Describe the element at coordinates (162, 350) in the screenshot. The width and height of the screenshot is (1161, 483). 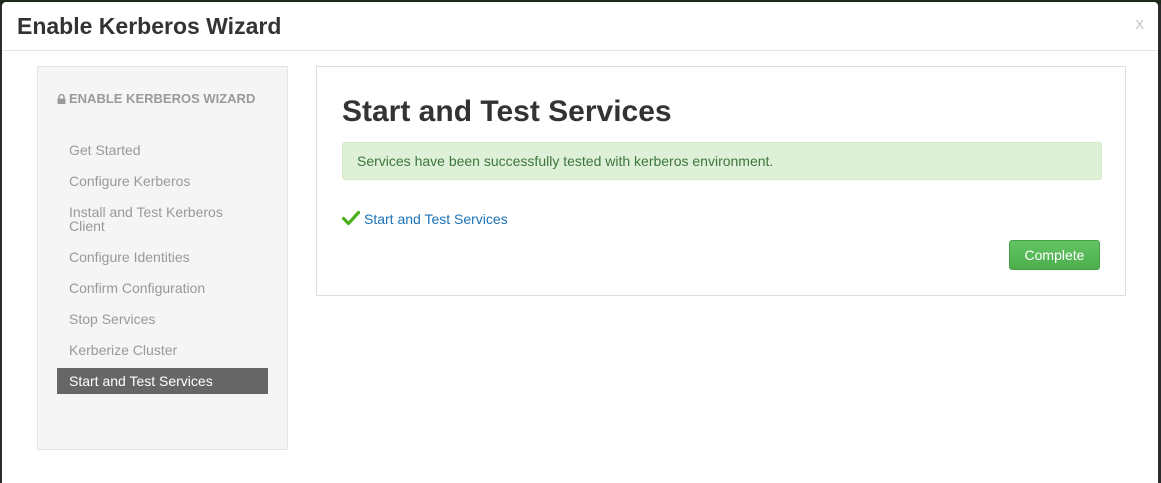
I see `sidebar-item-kerberize-cluster: Kerberize Cluster` at that location.